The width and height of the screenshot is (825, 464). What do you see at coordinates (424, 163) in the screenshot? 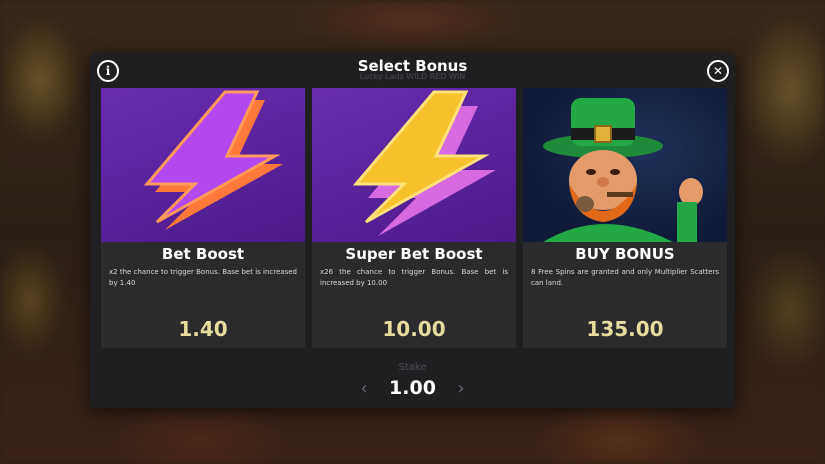
I see `yellow-lightning-icon` at bounding box center [424, 163].